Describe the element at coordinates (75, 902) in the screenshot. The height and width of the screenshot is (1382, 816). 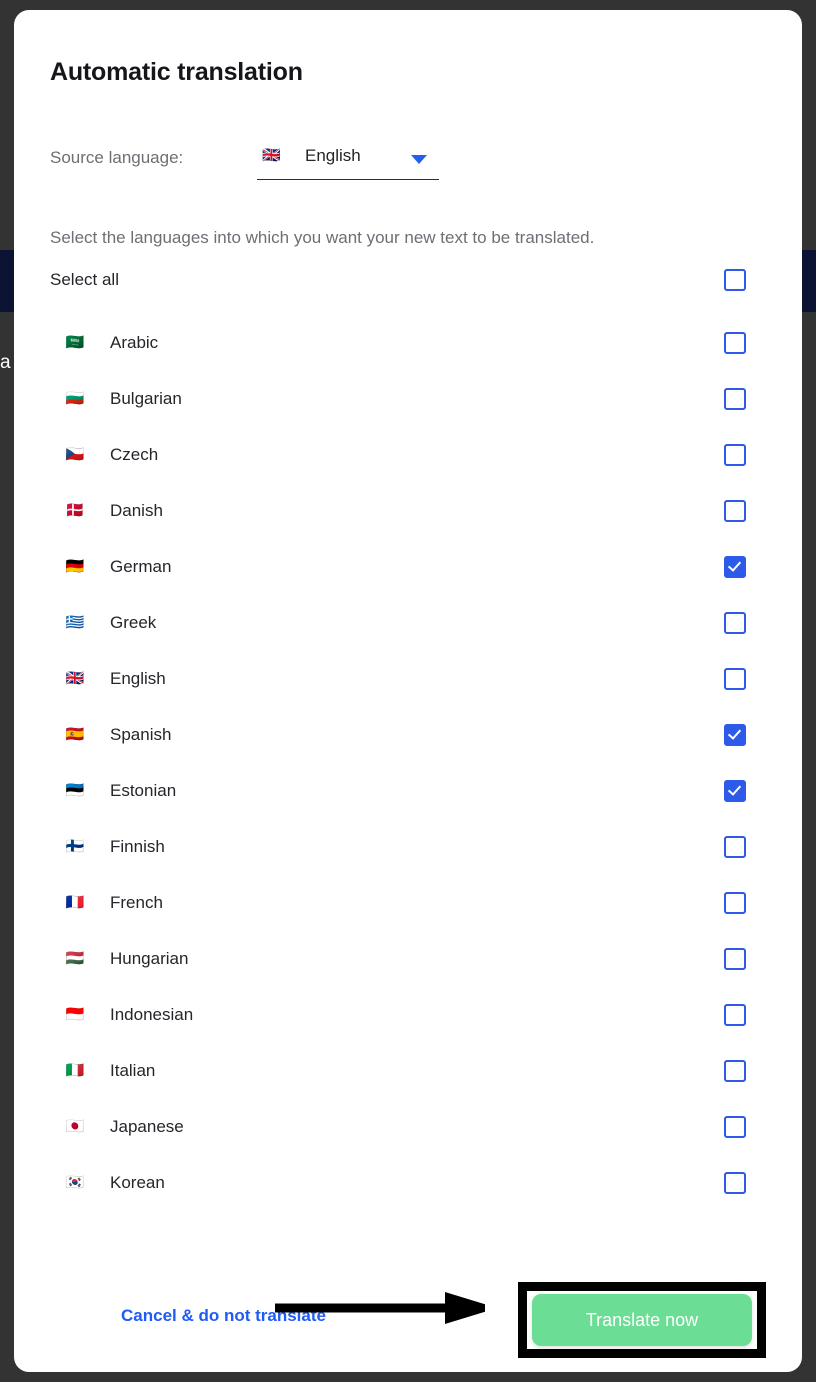
I see `flag-icon-french: 🇫🇷` at that location.